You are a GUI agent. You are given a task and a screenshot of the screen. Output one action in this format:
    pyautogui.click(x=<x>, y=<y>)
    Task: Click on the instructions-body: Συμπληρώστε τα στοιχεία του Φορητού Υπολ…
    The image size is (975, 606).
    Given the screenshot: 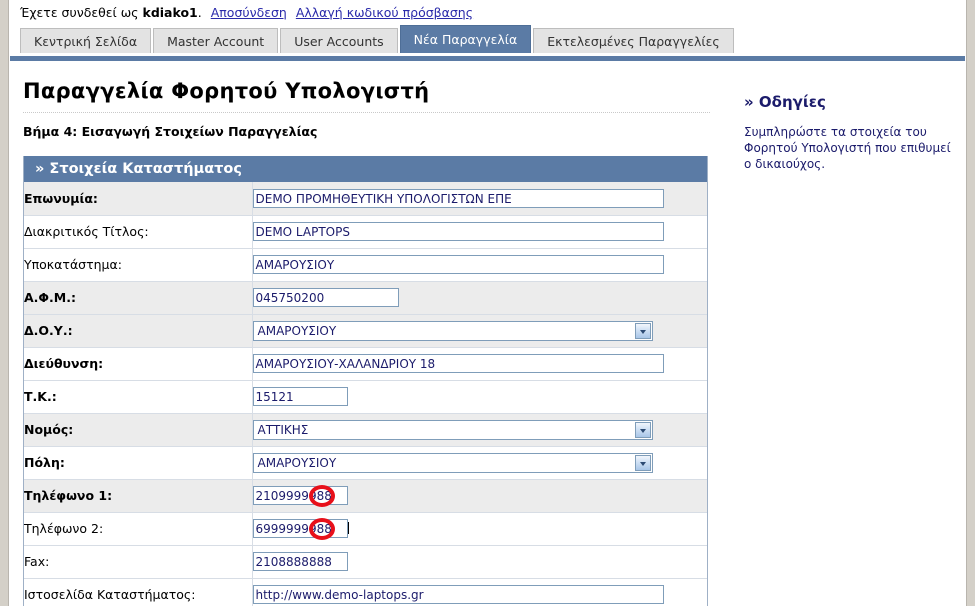 What is the action you would take?
    pyautogui.click(x=847, y=148)
    